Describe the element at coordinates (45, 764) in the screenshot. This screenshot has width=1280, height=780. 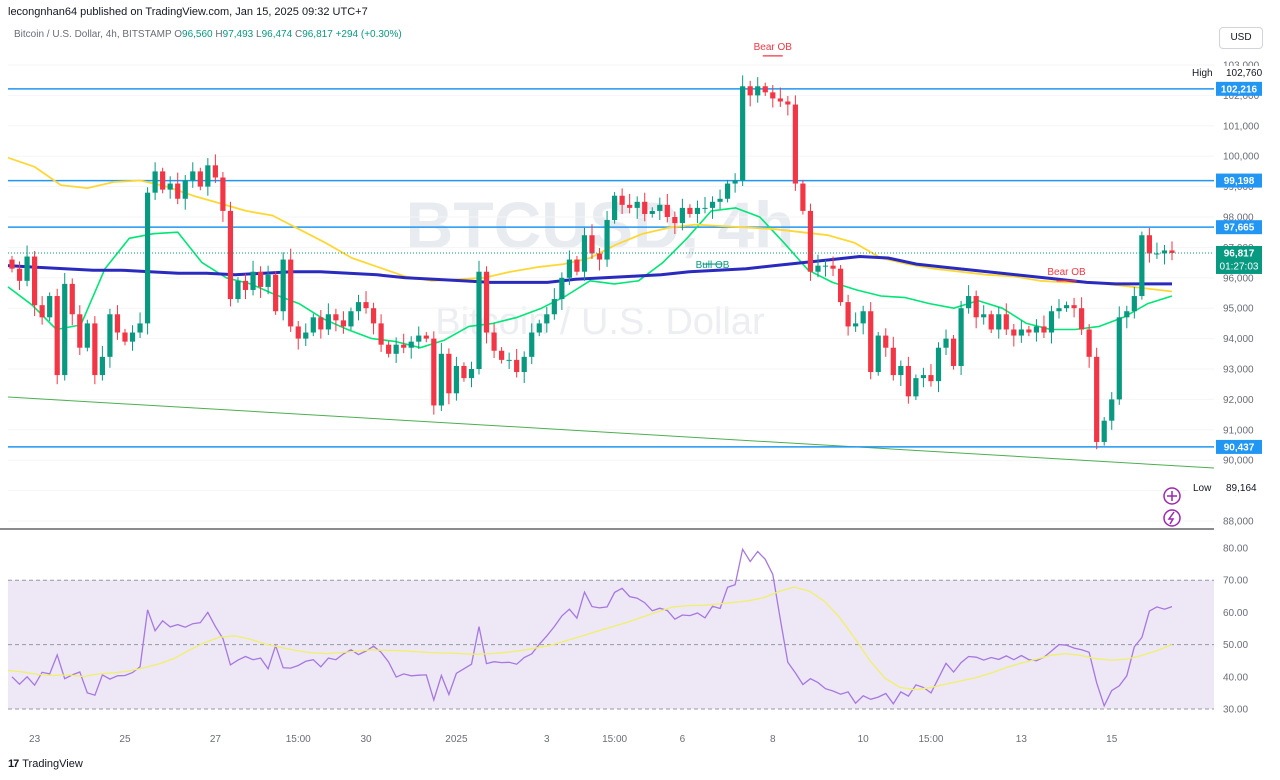
I see `tradingview-logo: 17 TradingView` at that location.